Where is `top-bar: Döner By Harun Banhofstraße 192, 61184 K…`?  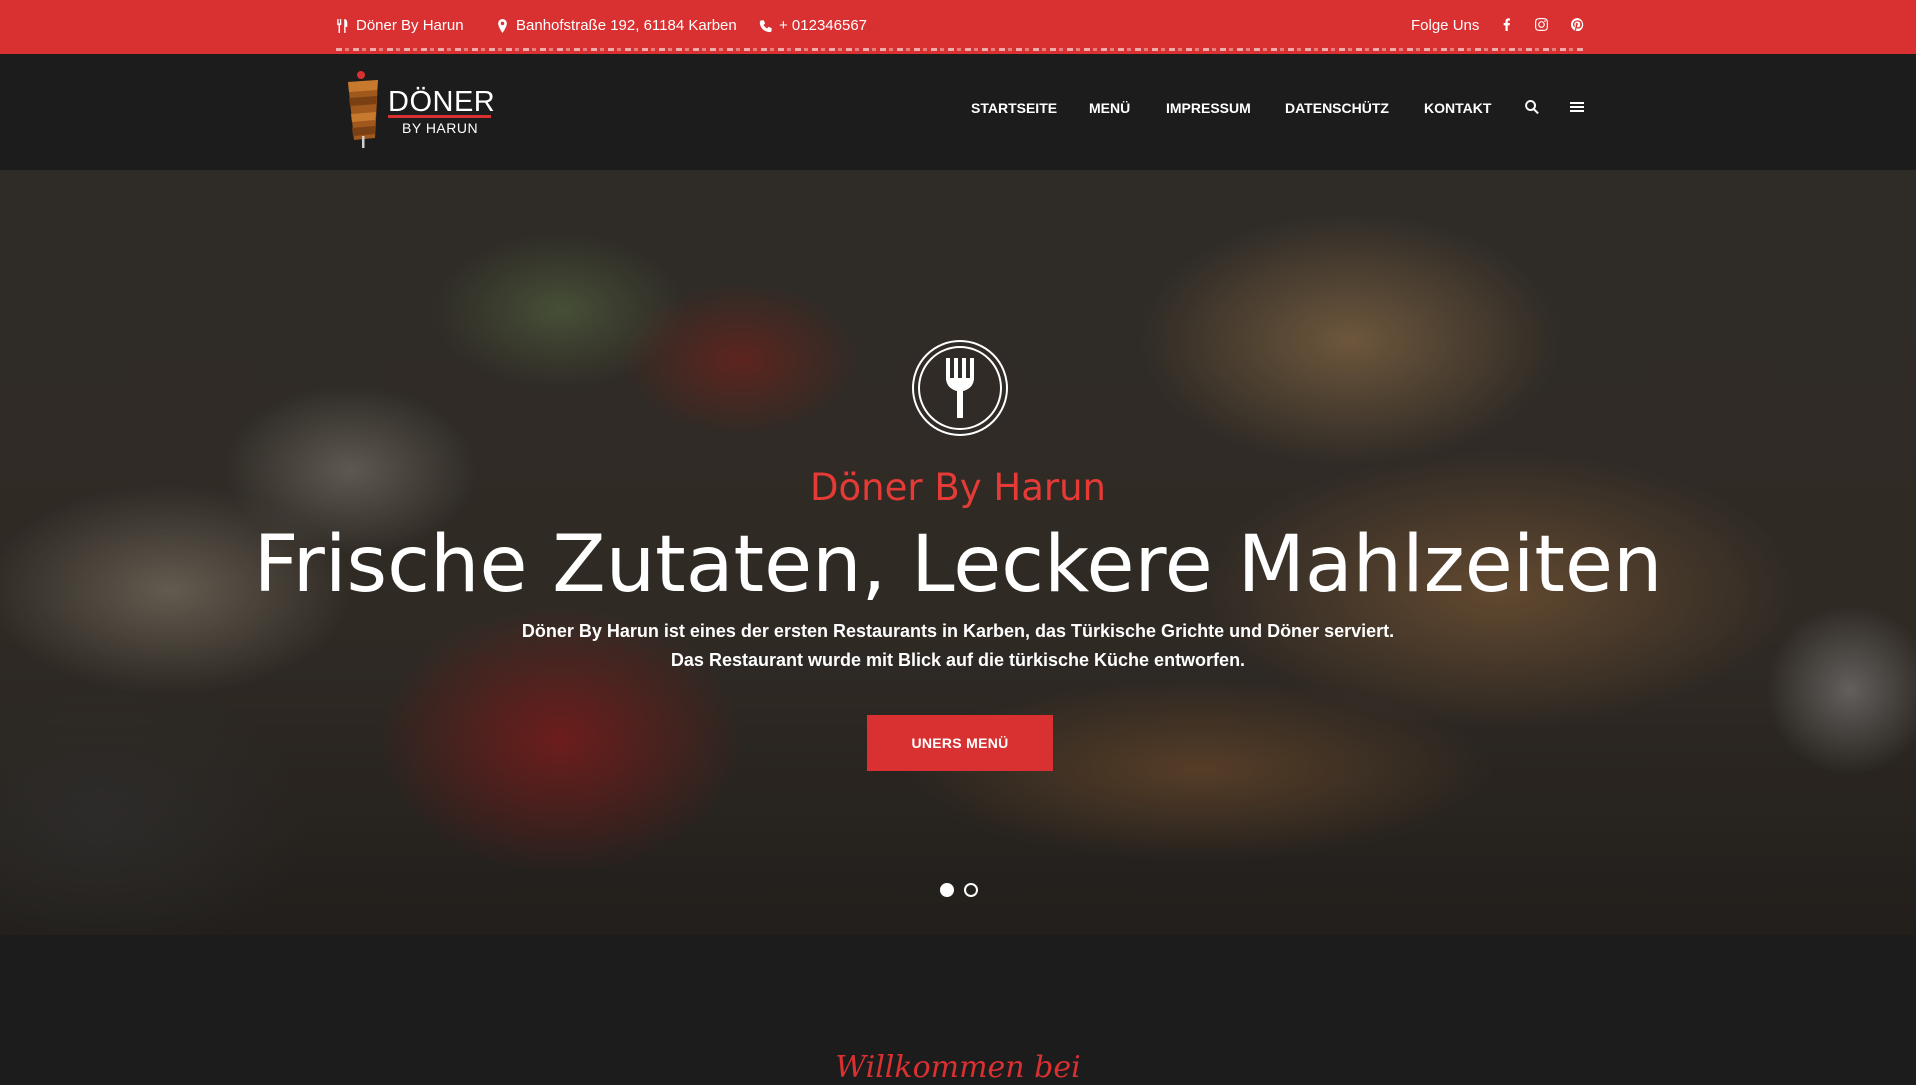
top-bar: Döner By Harun Banhofstraße 192, 61184 K… is located at coordinates (958, 27).